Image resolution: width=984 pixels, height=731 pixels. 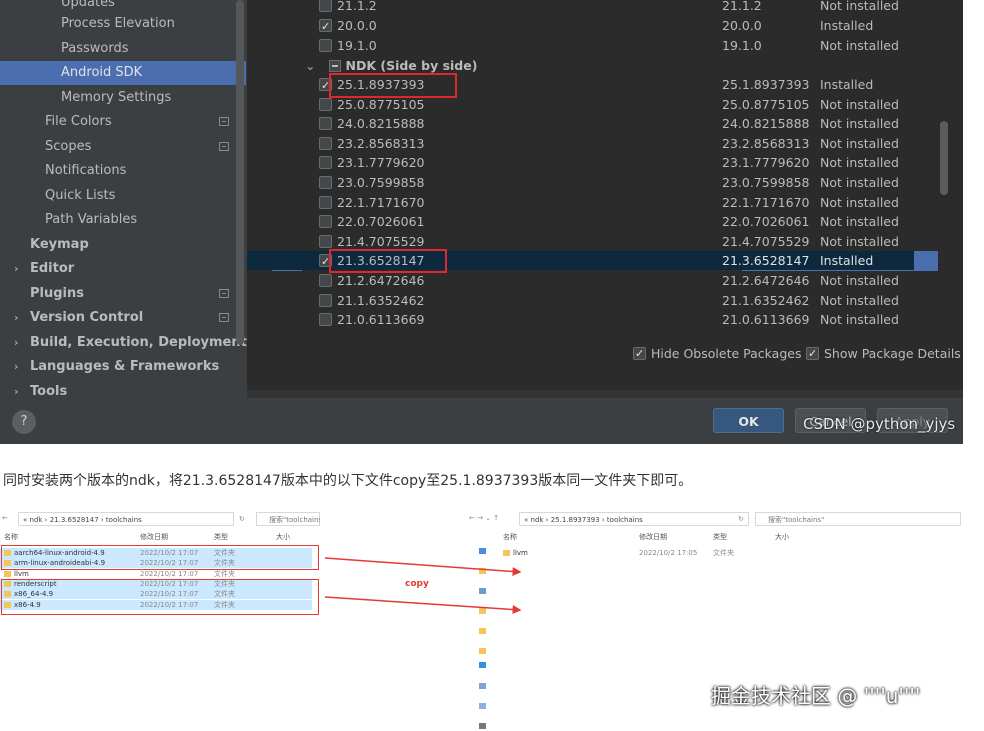 I want to click on col-date-left: 修改日期, so click(x=154, y=537).